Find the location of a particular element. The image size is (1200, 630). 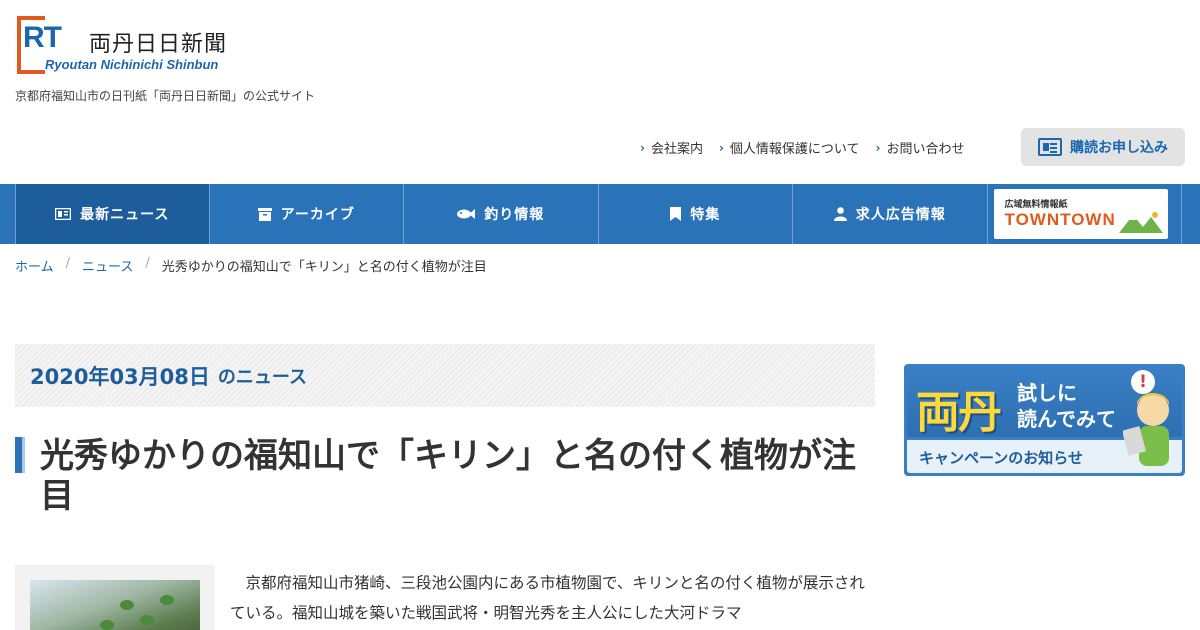

towntown-subtitle: 広域無料情報紙 is located at coordinates (1036, 205).